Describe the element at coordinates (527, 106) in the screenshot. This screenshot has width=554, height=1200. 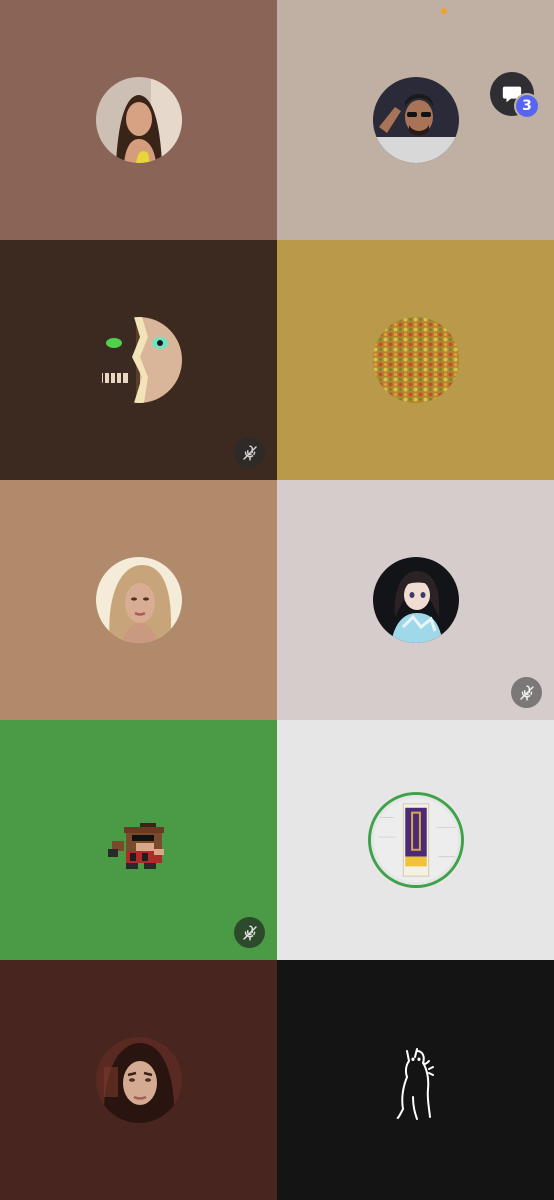
I see `unread-count-badge: 3` at that location.